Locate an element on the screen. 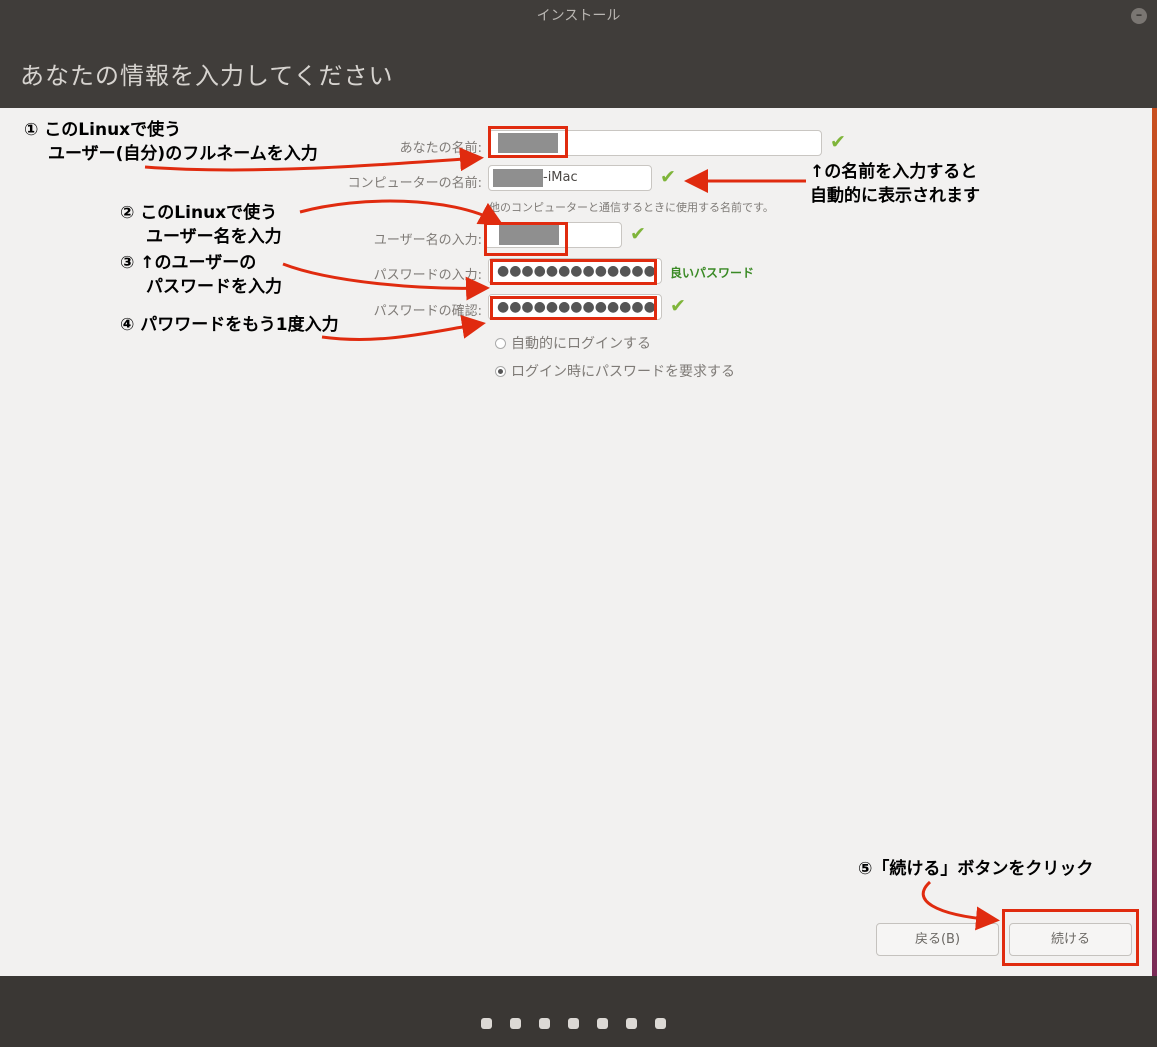 The width and height of the screenshot is (1157, 1047). arrow-step4 is located at coordinates (403, 328).